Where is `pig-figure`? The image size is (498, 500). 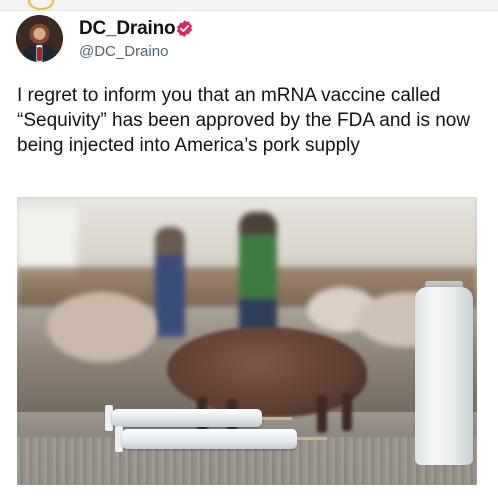
pig-figure is located at coordinates (102, 327).